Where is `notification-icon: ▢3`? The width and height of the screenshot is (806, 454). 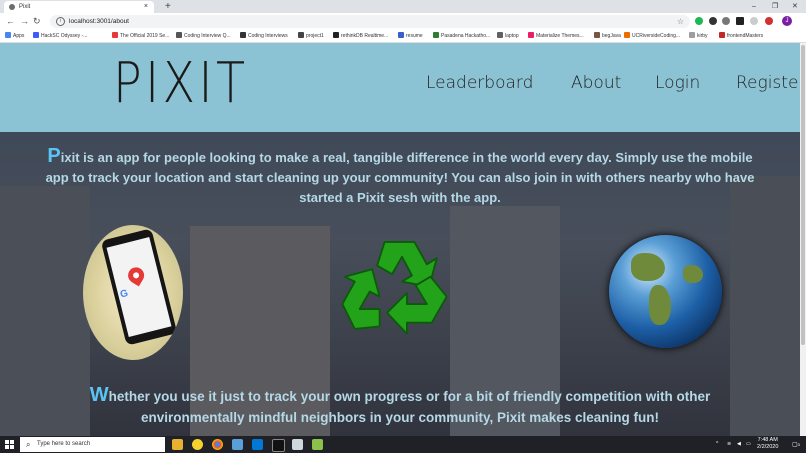
notification-icon: ▢3 is located at coordinates (796, 445).